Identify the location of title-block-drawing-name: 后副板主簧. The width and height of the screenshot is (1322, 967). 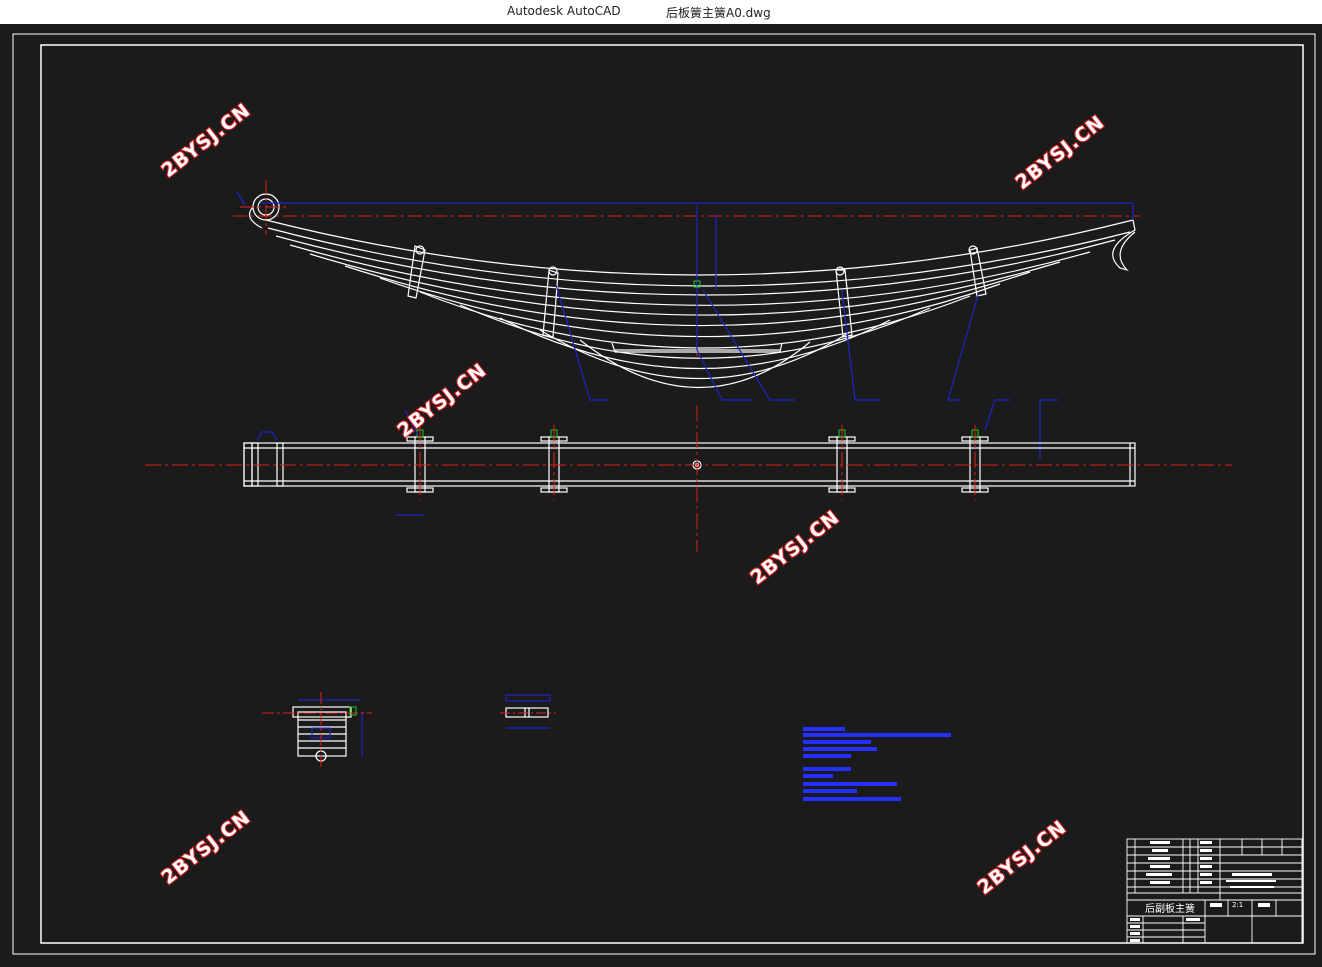
(1170, 908).